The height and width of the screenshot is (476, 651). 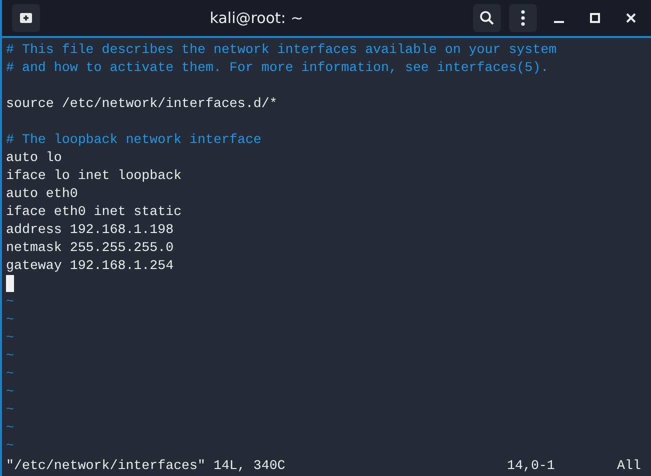 I want to click on new-tab-button, so click(x=26, y=18).